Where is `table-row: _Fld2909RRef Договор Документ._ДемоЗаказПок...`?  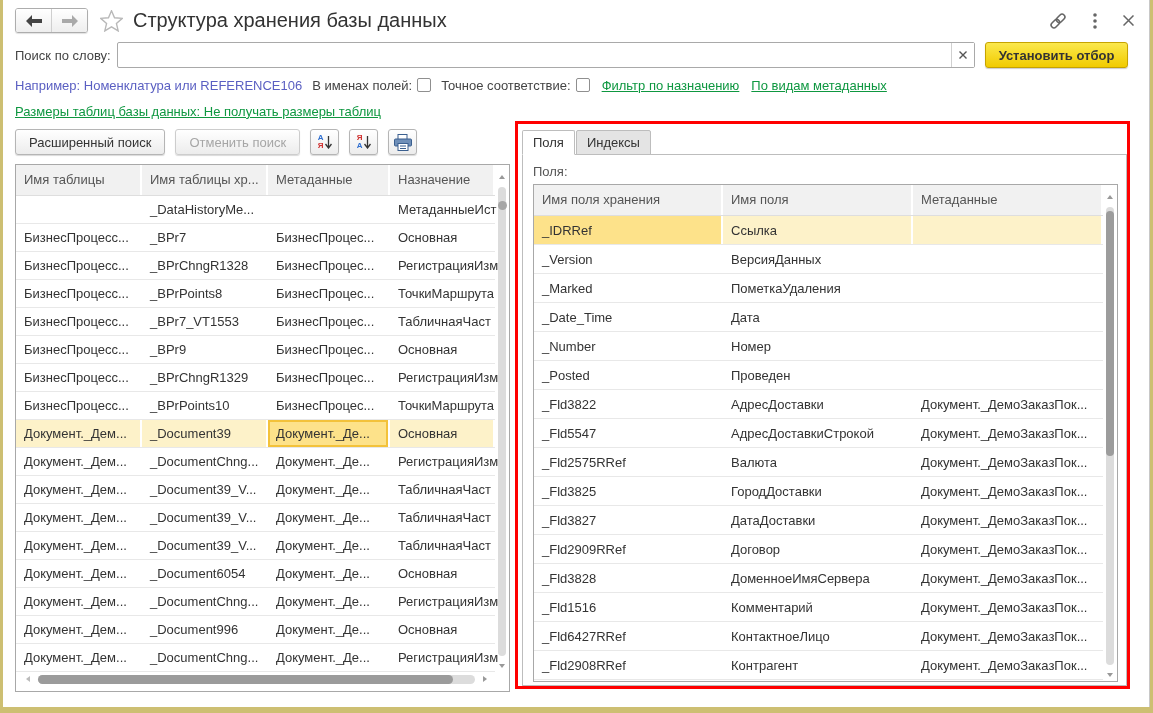 table-row: _Fld2909RRef Договор Документ._ДемоЗаказПок... is located at coordinates (818, 549).